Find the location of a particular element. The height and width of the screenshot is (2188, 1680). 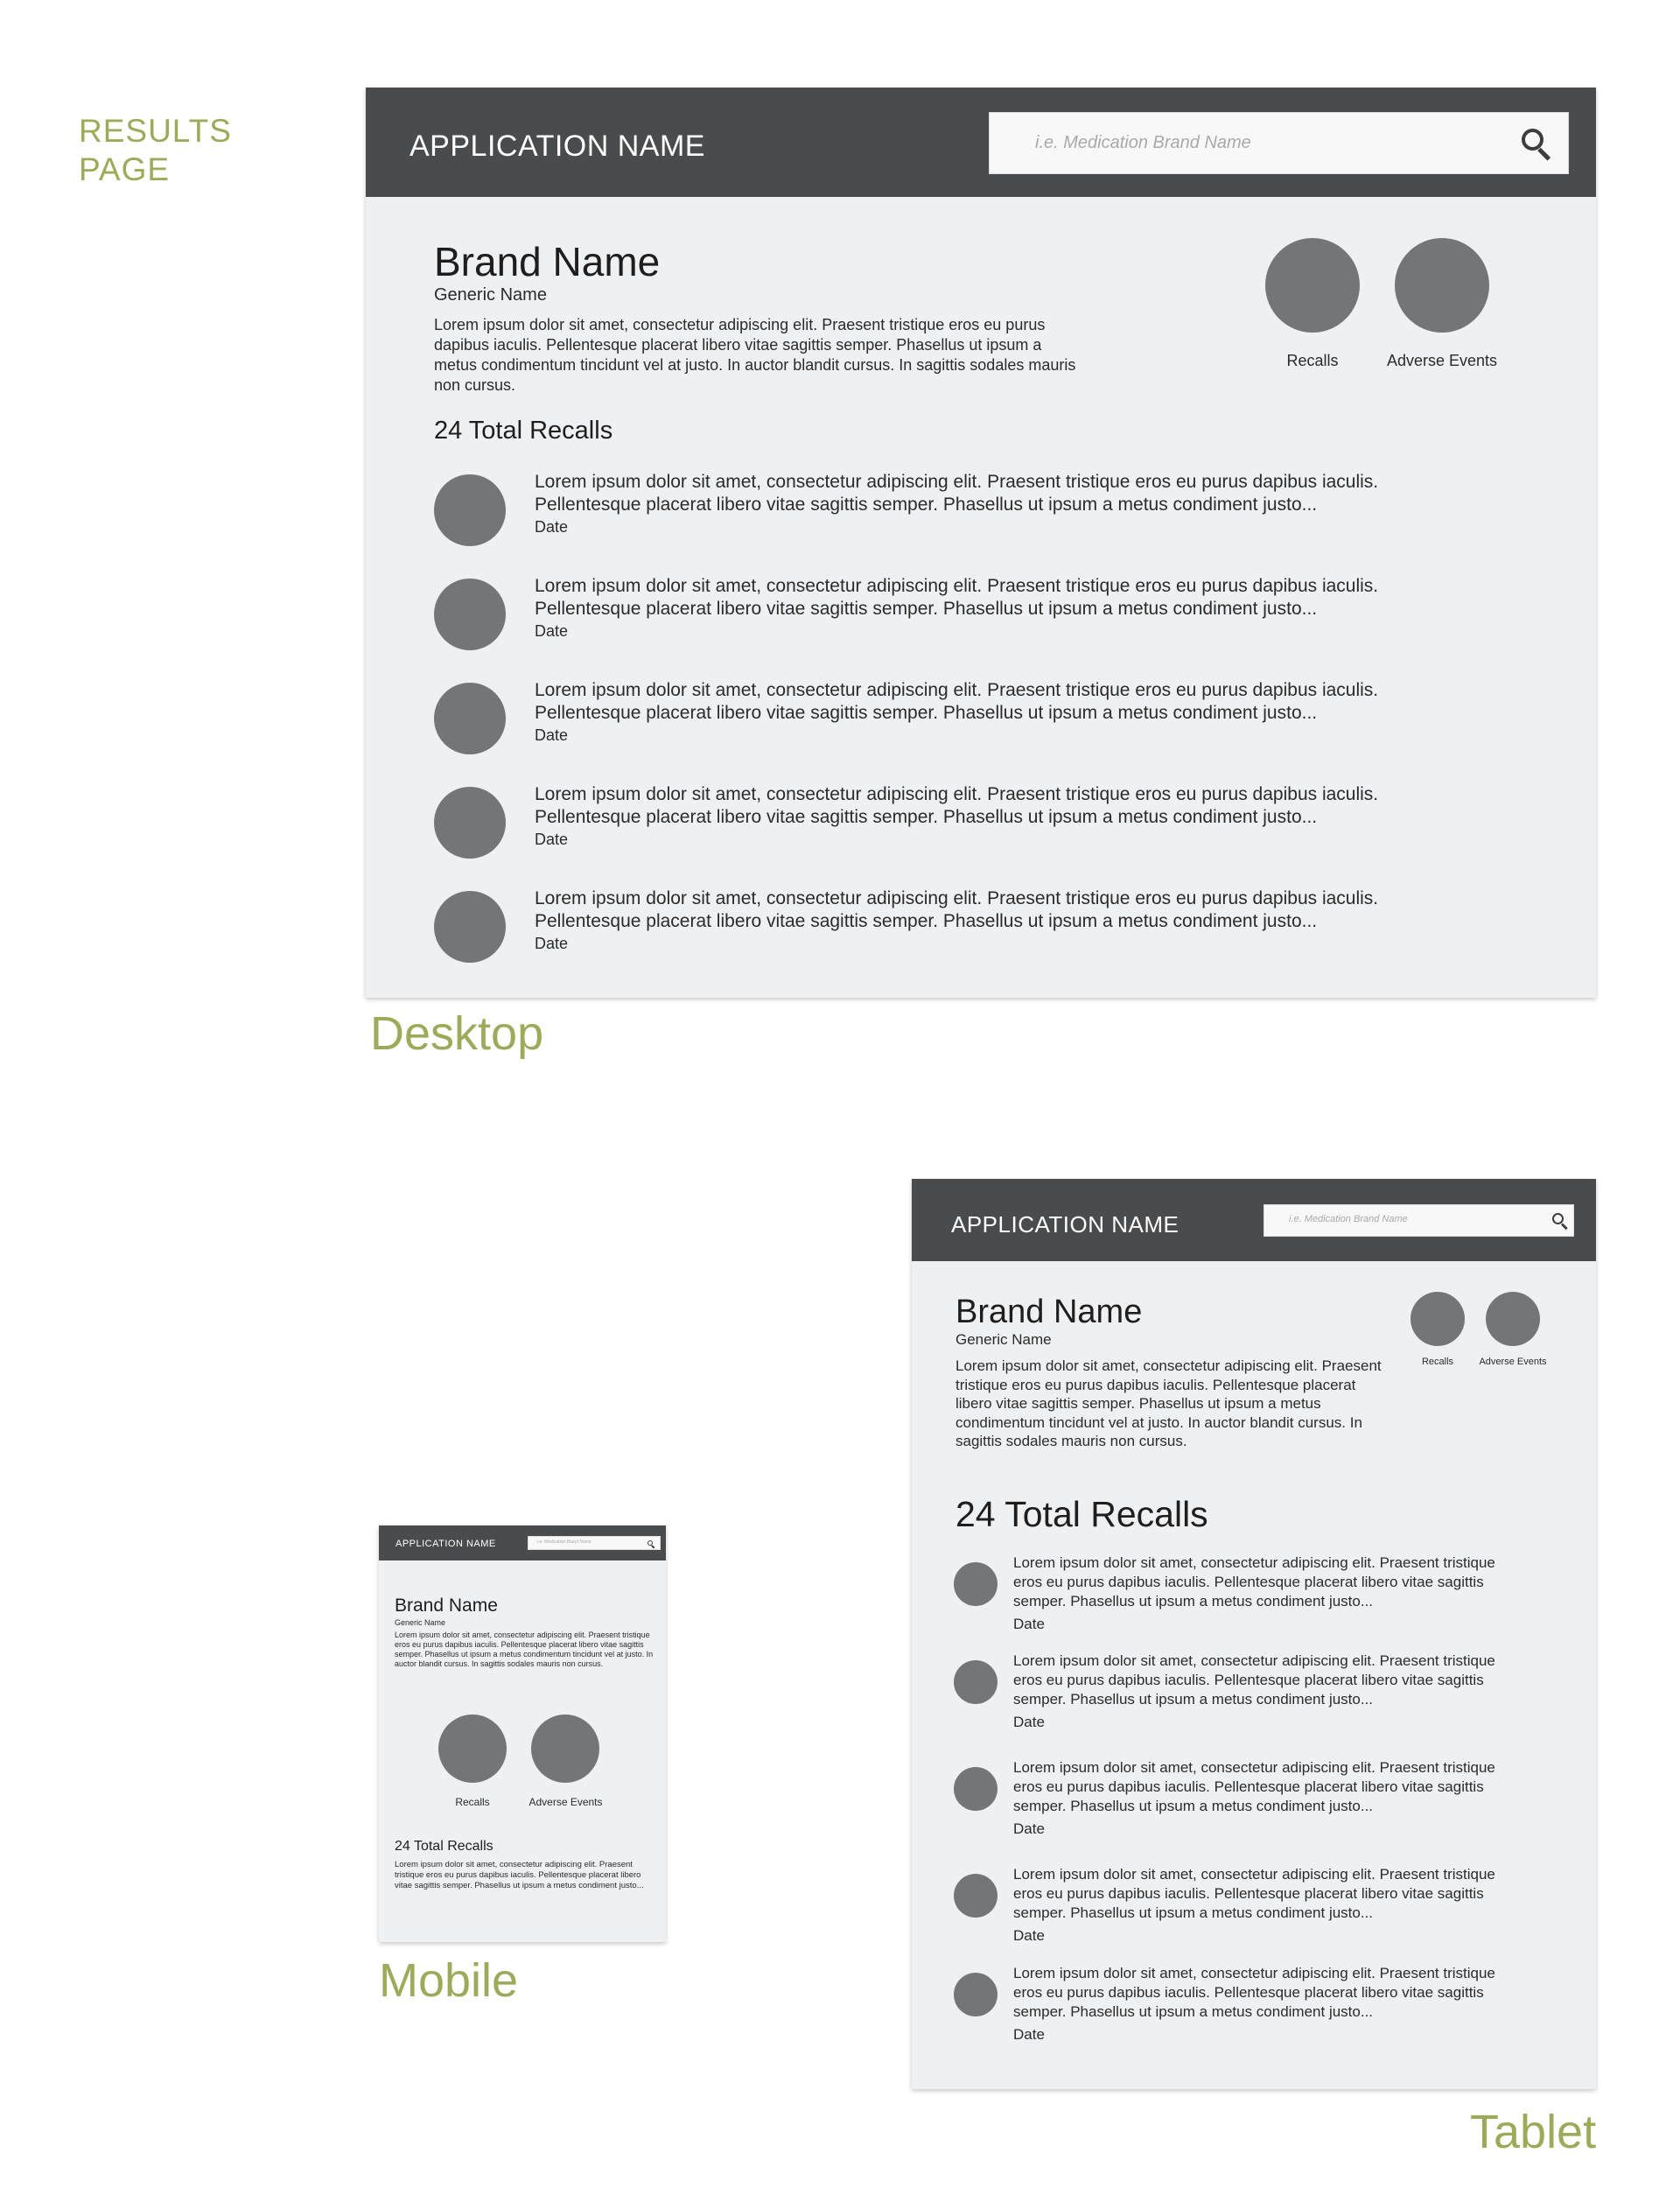

caption-tablet: Tablet is located at coordinates (1533, 2132).